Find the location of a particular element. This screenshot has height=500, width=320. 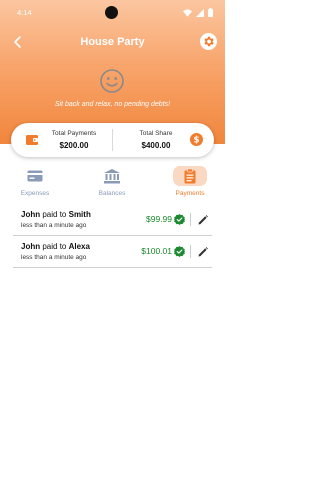

dollar-coin-icon: $ is located at coordinates (196, 139).